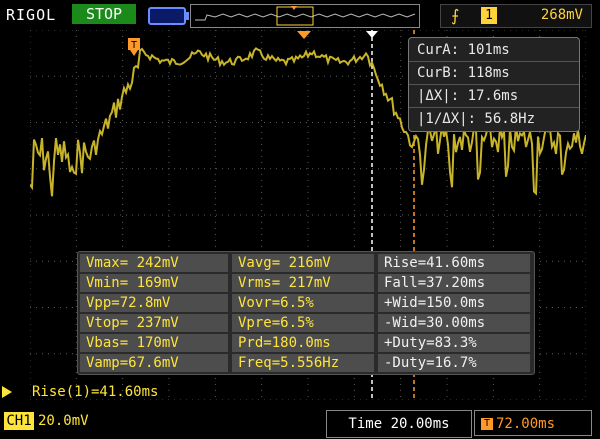 The width and height of the screenshot is (600, 439). I want to click on meas-pos-width: +Wid=150.0ms, so click(454, 303).